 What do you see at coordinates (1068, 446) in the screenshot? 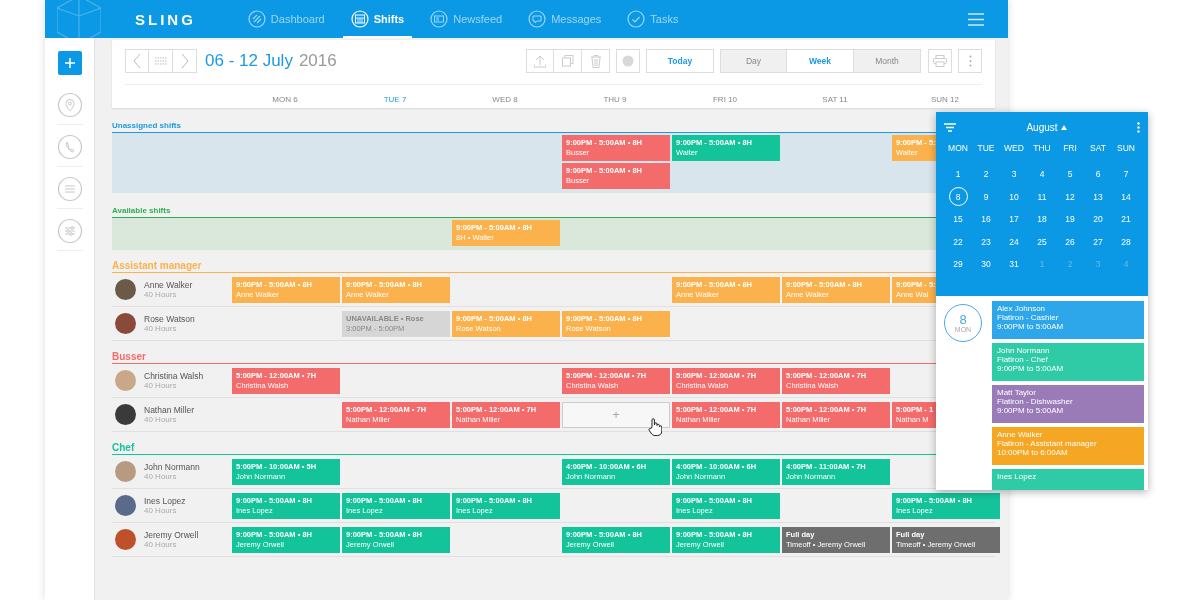
I see `event-card: Anne Walker Flatiron - Assistant manager 10:00PM to 6:00AM` at bounding box center [1068, 446].